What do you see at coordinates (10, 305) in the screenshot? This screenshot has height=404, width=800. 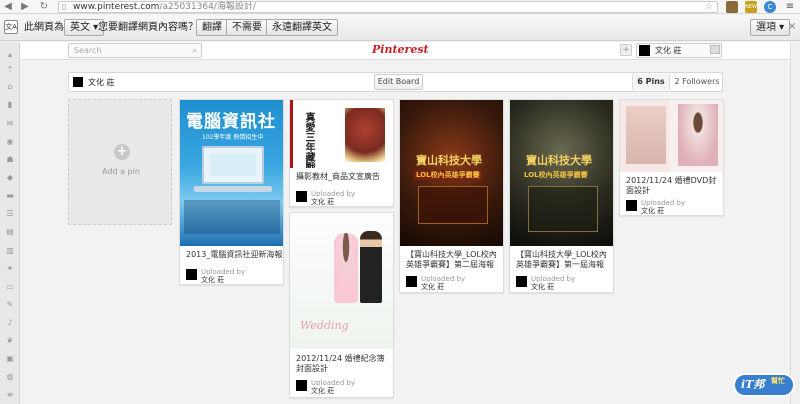 I see `rail-paint-icon: ✎` at bounding box center [10, 305].